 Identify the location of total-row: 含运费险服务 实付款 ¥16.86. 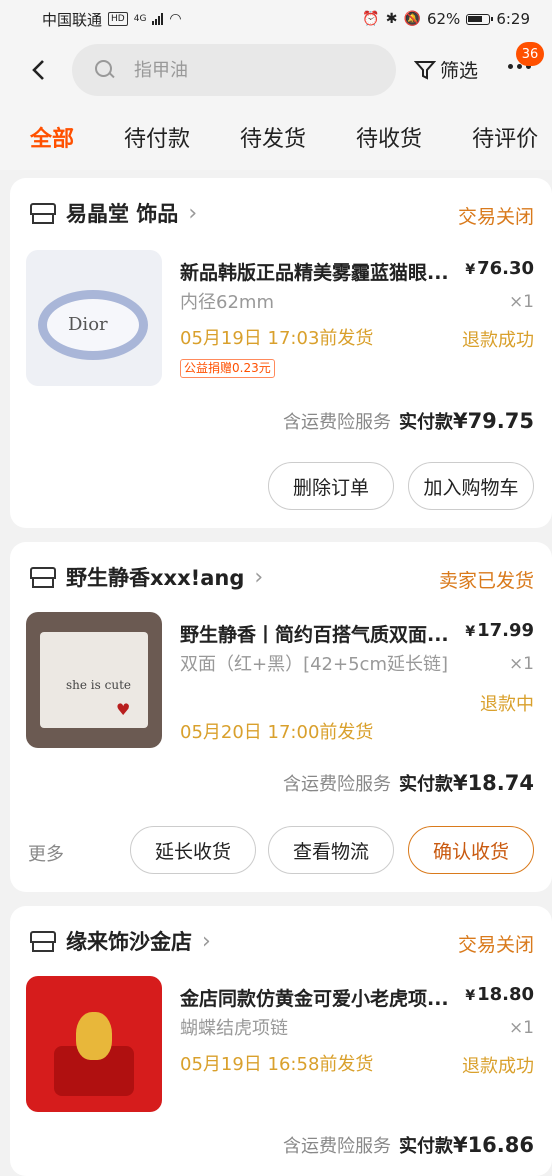
(408, 1145).